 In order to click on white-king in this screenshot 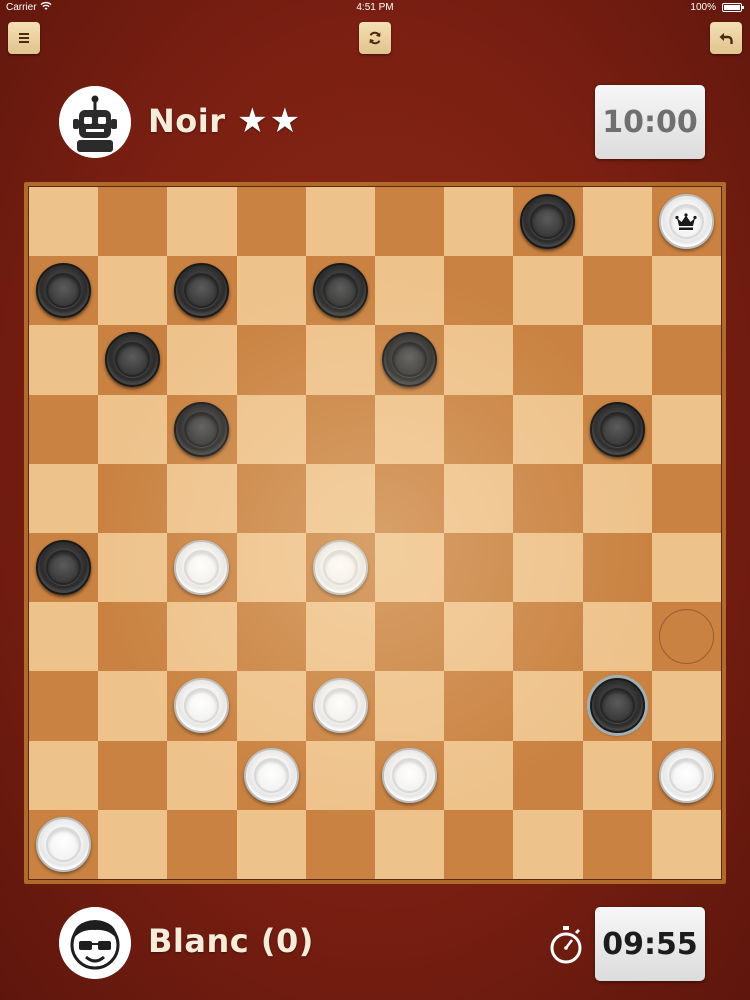, I will do `click(686, 221)`.